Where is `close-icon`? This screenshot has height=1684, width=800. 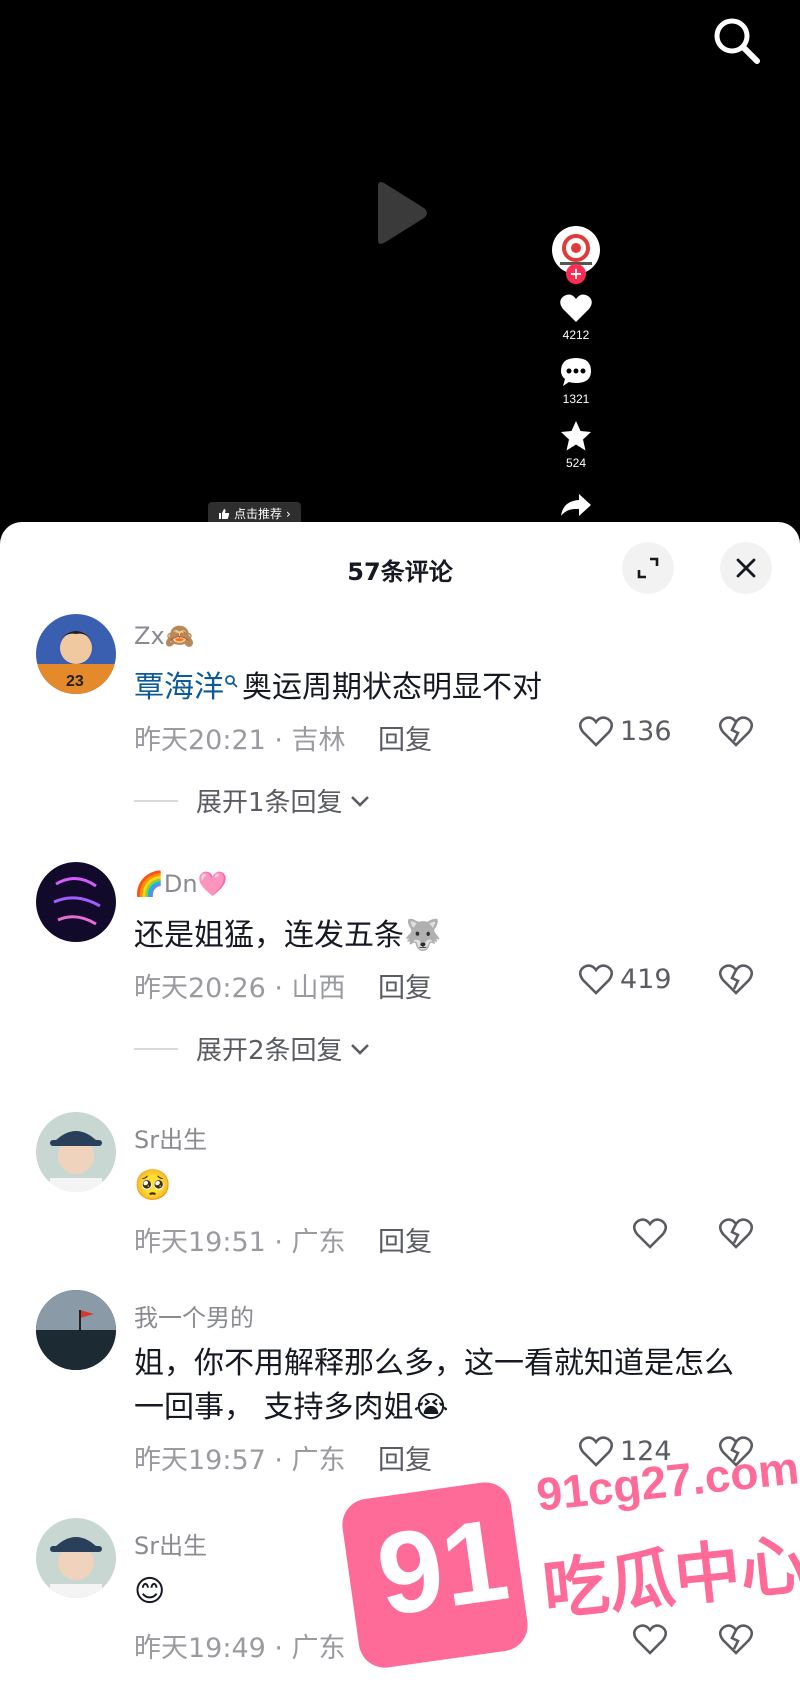 close-icon is located at coordinates (746, 568).